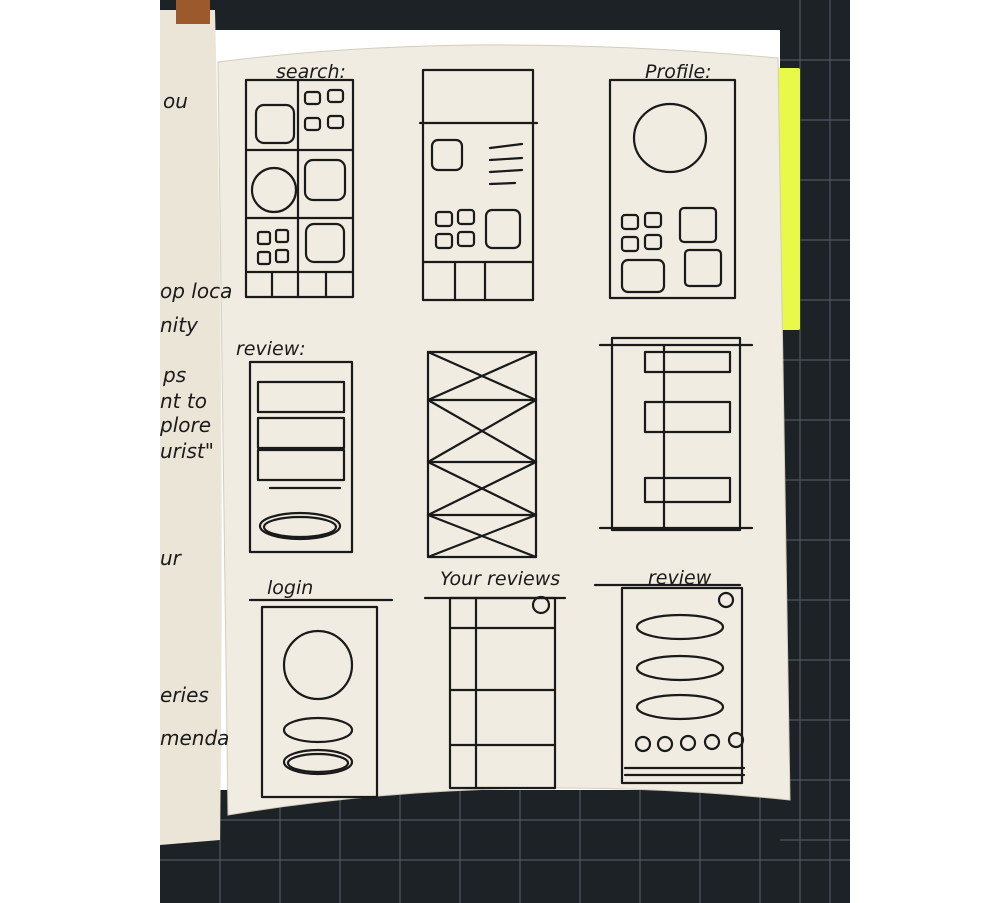  I want to click on note-fragment: ps, so click(174, 375).